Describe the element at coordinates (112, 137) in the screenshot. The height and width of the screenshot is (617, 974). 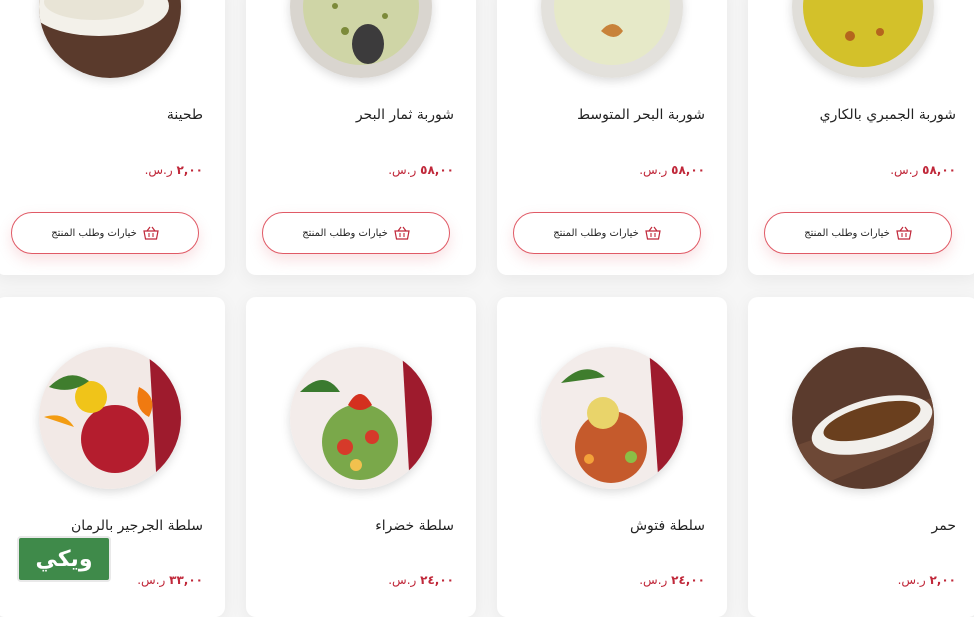
I see `product-card: طحينة ٢,٠٠ ر.س. خيارات وطلب المنتج` at that location.